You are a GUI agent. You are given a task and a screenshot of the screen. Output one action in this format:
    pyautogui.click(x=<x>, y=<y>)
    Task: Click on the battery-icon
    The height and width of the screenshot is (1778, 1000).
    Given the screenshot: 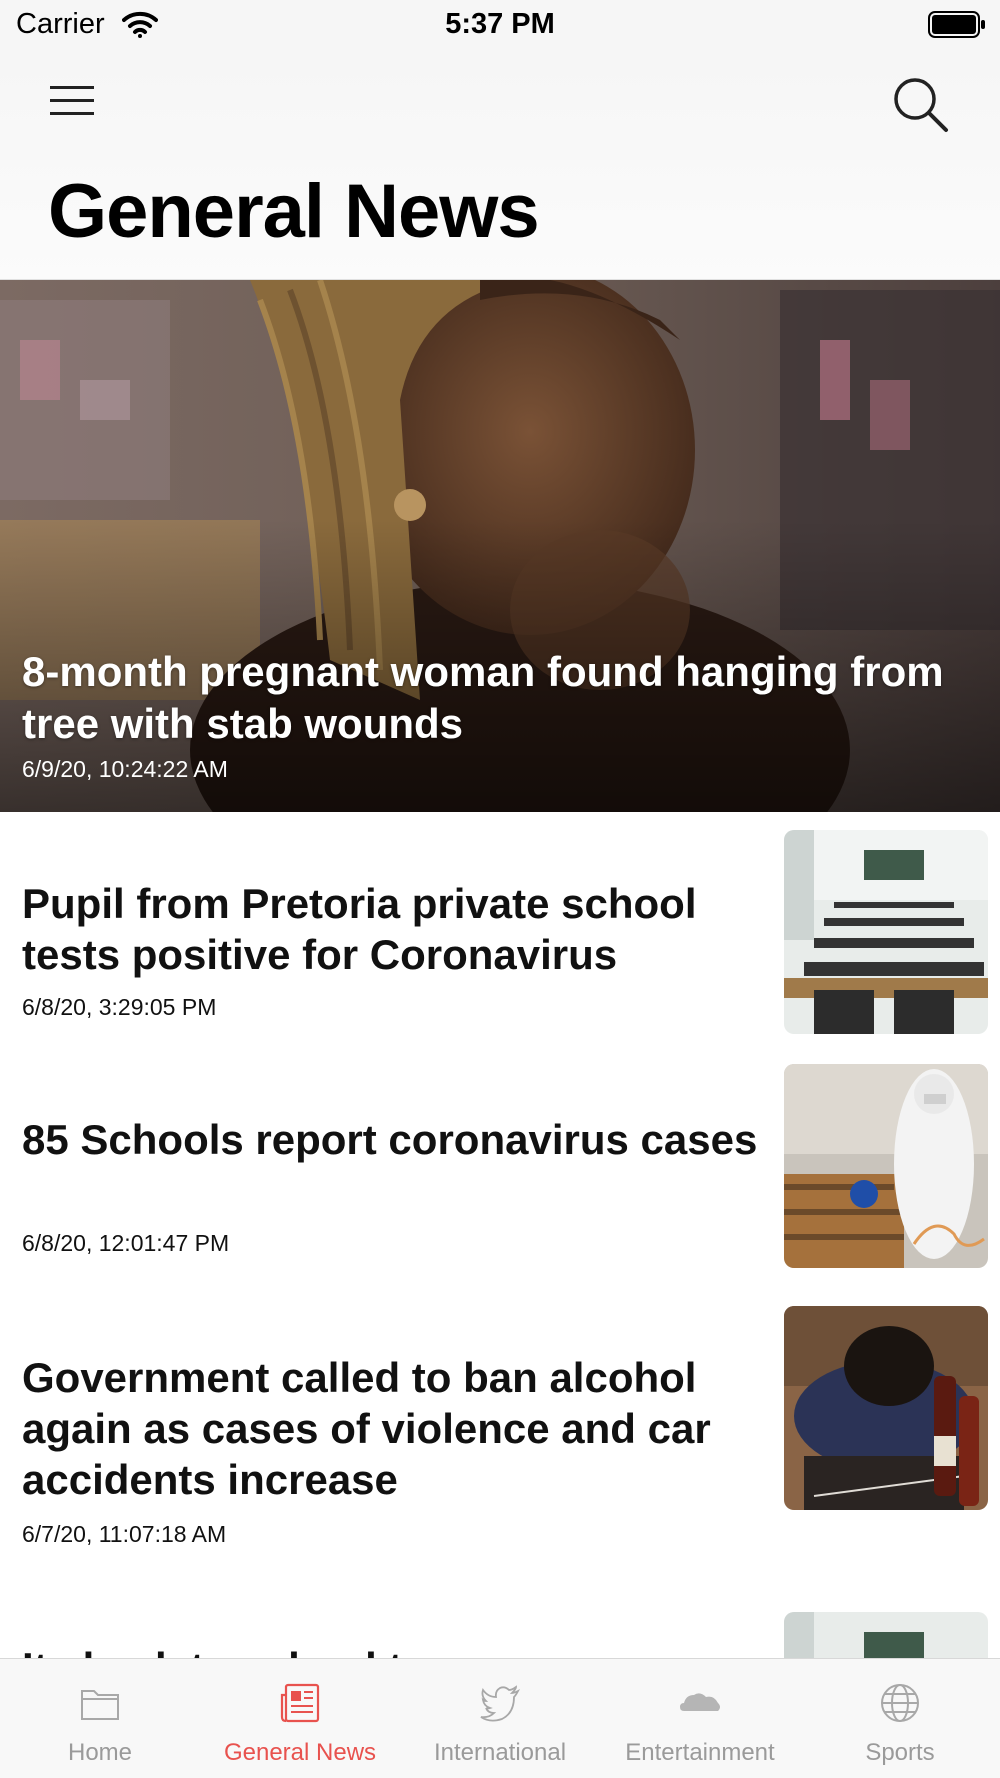 What is the action you would take?
    pyautogui.click(x=956, y=24)
    